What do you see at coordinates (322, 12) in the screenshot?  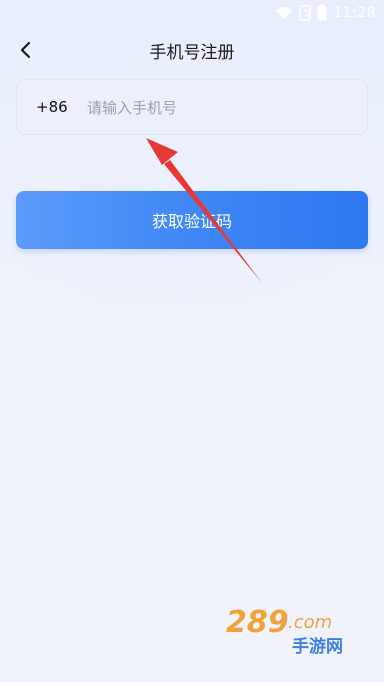 I see `battery-icon` at bounding box center [322, 12].